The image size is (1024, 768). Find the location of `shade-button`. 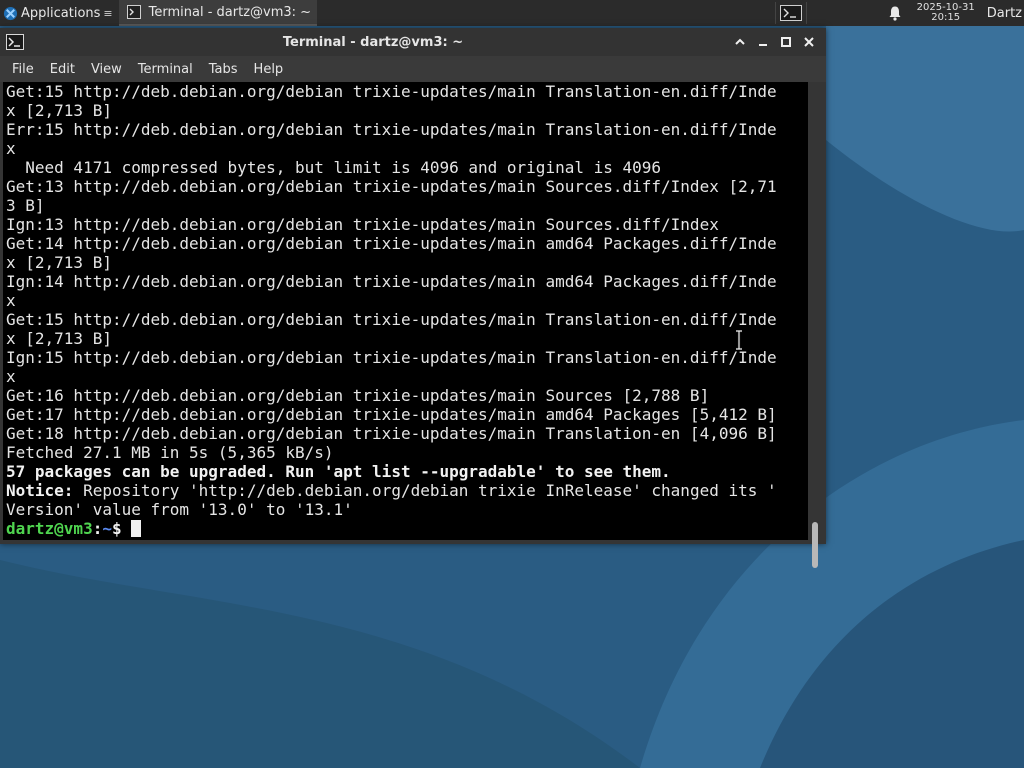

shade-button is located at coordinates (739, 42).